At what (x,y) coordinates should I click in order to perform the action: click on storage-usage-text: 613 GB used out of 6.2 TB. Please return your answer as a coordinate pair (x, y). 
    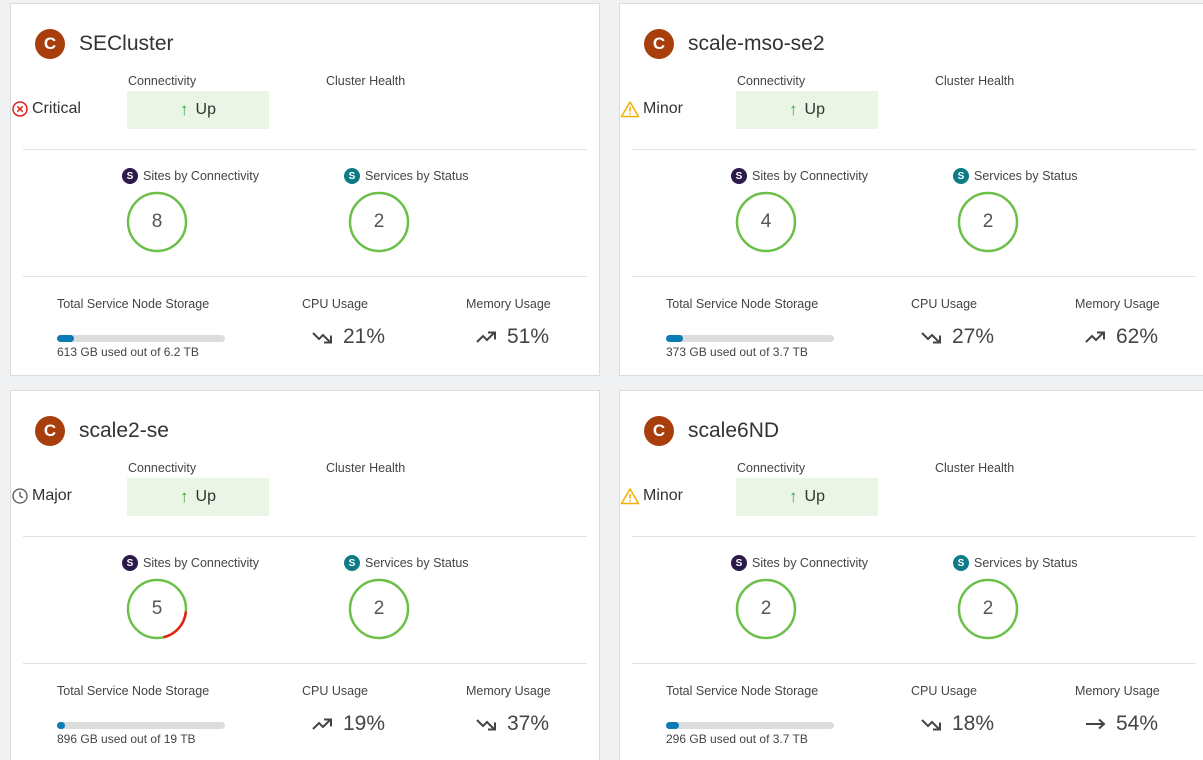
    Looking at the image, I should click on (128, 352).